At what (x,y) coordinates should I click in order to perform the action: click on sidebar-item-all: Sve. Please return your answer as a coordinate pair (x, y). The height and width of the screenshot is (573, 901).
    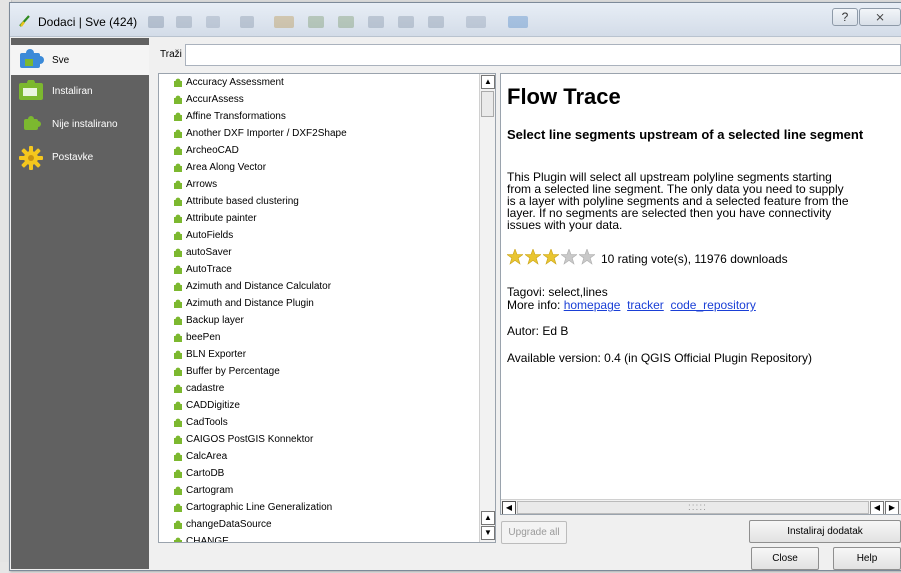
    Looking at the image, I should click on (80, 60).